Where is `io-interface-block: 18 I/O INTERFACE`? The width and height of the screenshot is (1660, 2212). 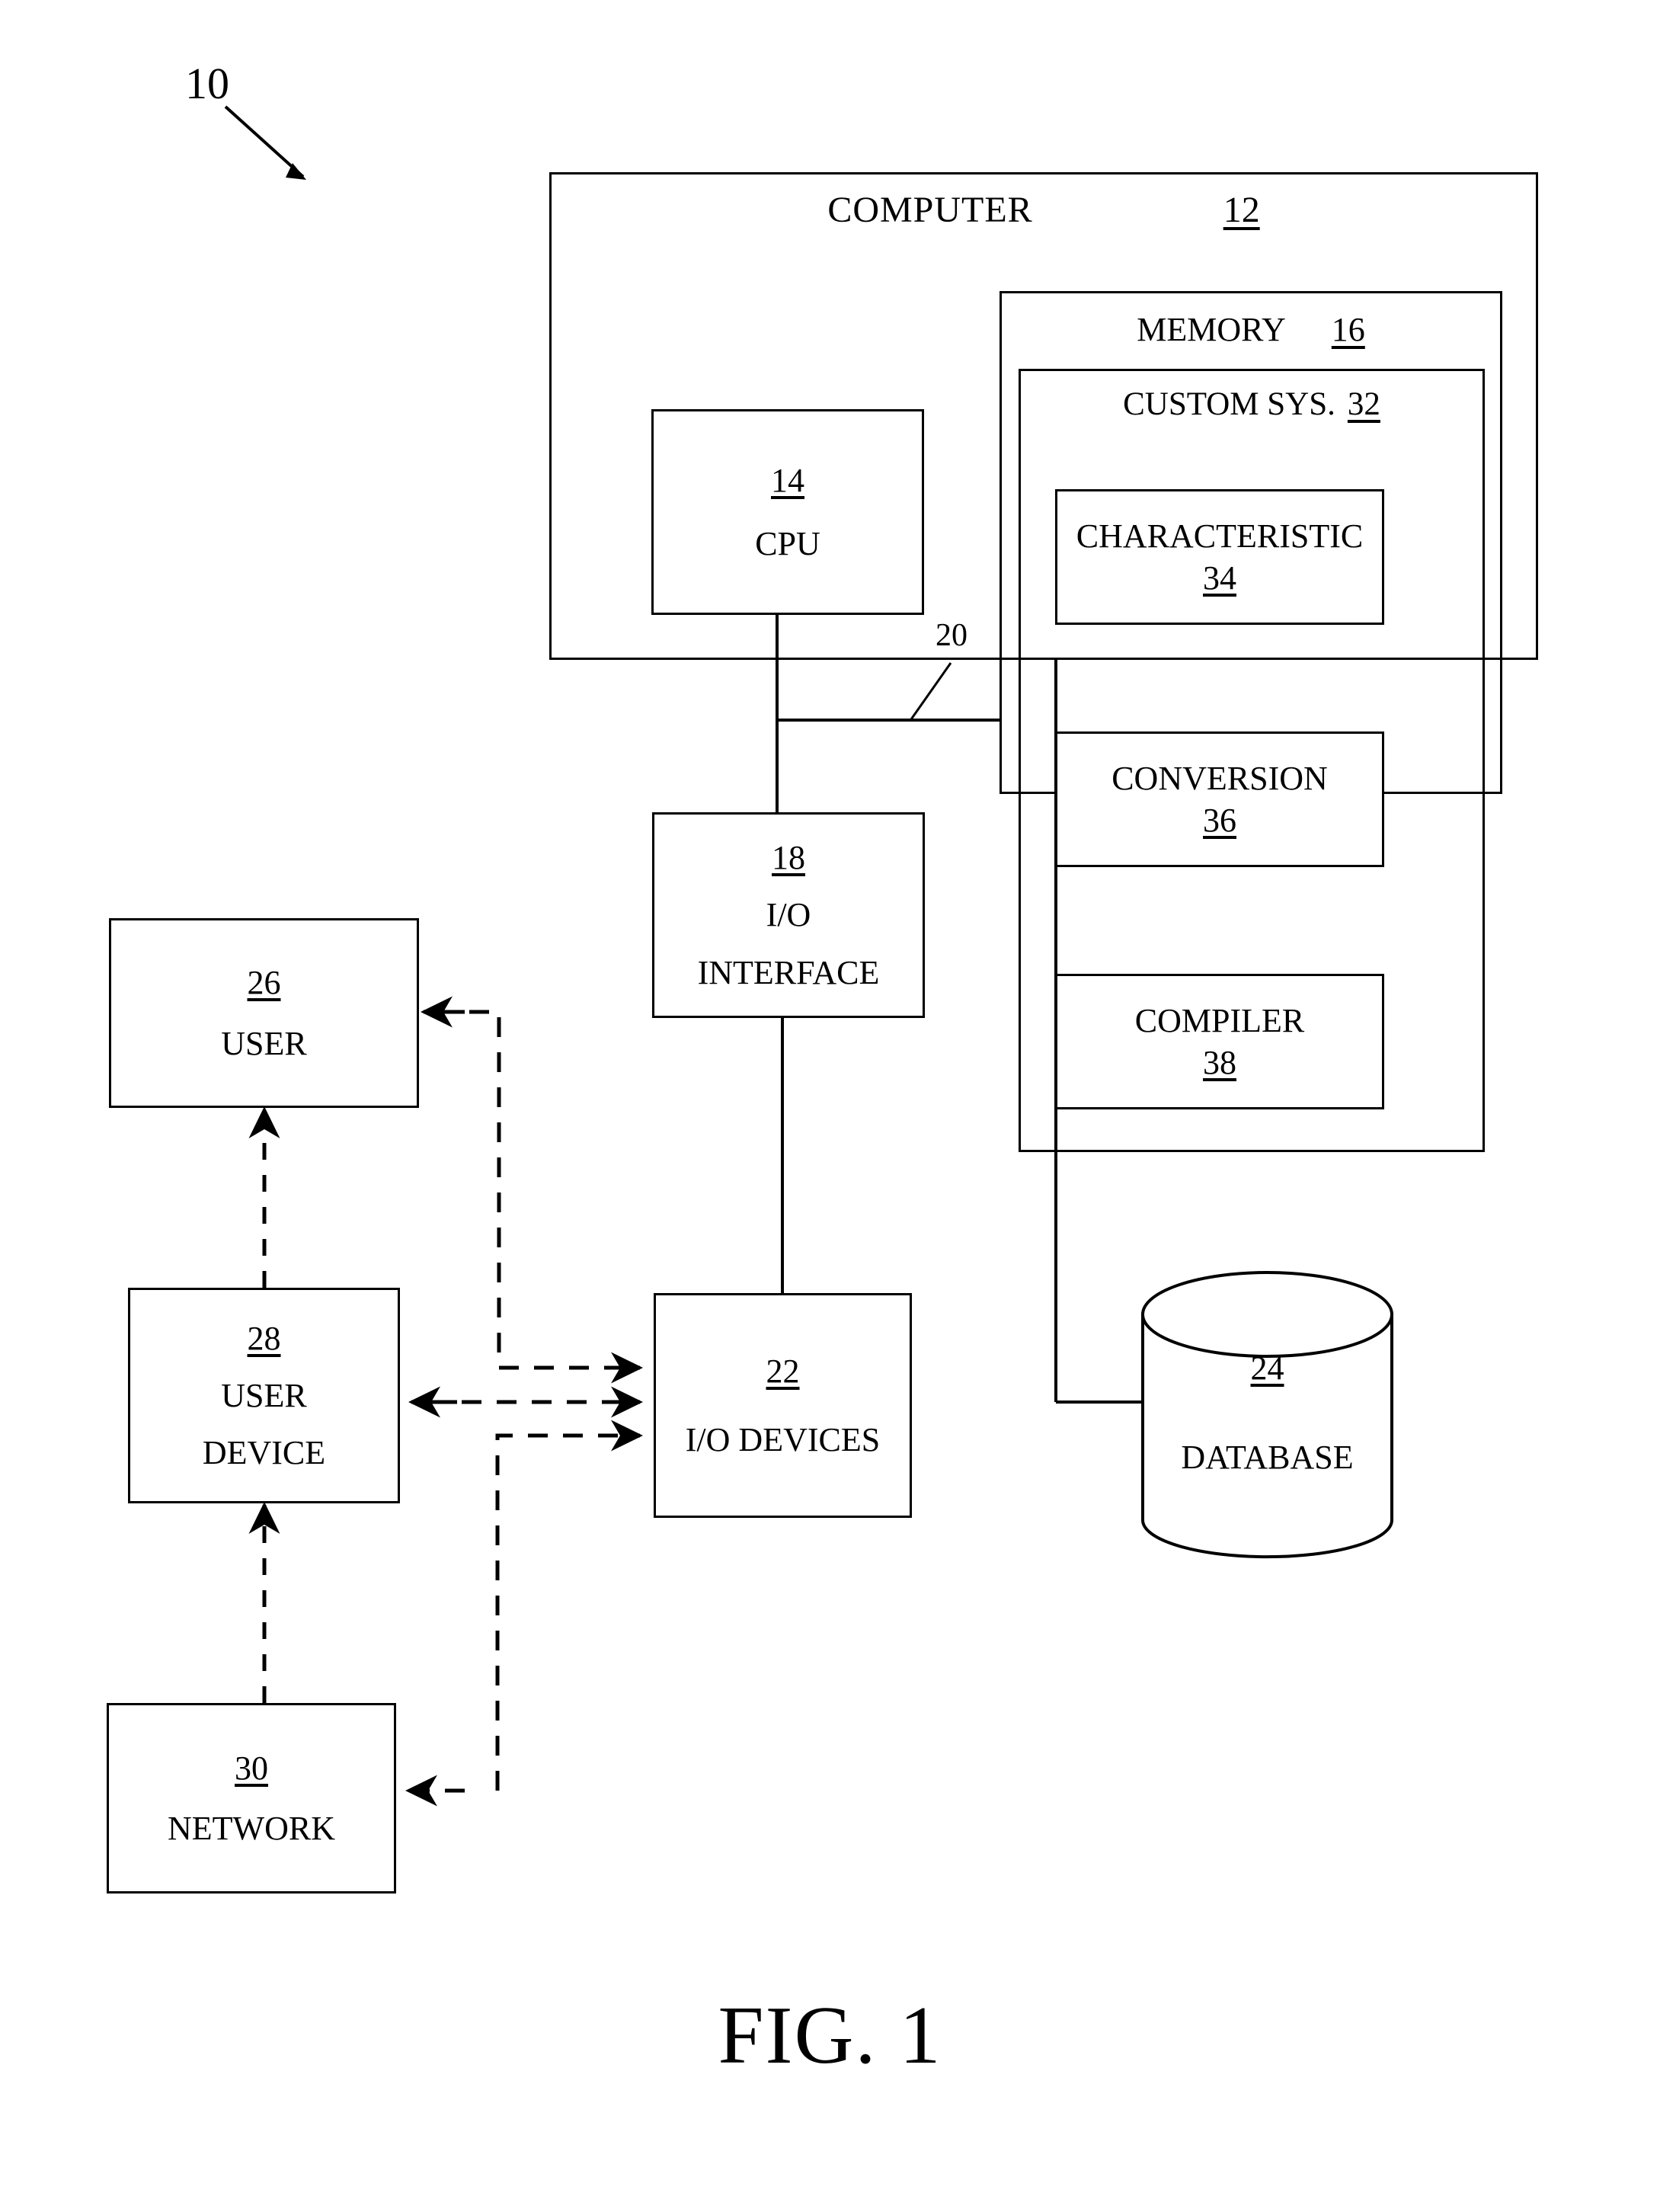 io-interface-block: 18 I/O INTERFACE is located at coordinates (788, 915).